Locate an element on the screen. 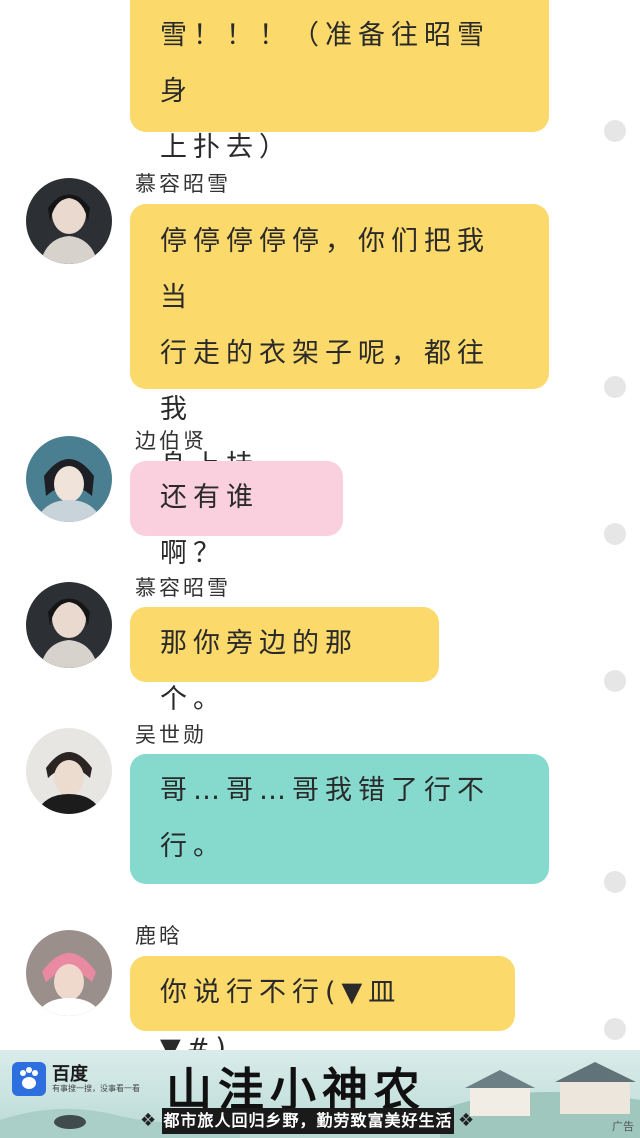  message-line: 还有谁啊？ is located at coordinates (209, 525).